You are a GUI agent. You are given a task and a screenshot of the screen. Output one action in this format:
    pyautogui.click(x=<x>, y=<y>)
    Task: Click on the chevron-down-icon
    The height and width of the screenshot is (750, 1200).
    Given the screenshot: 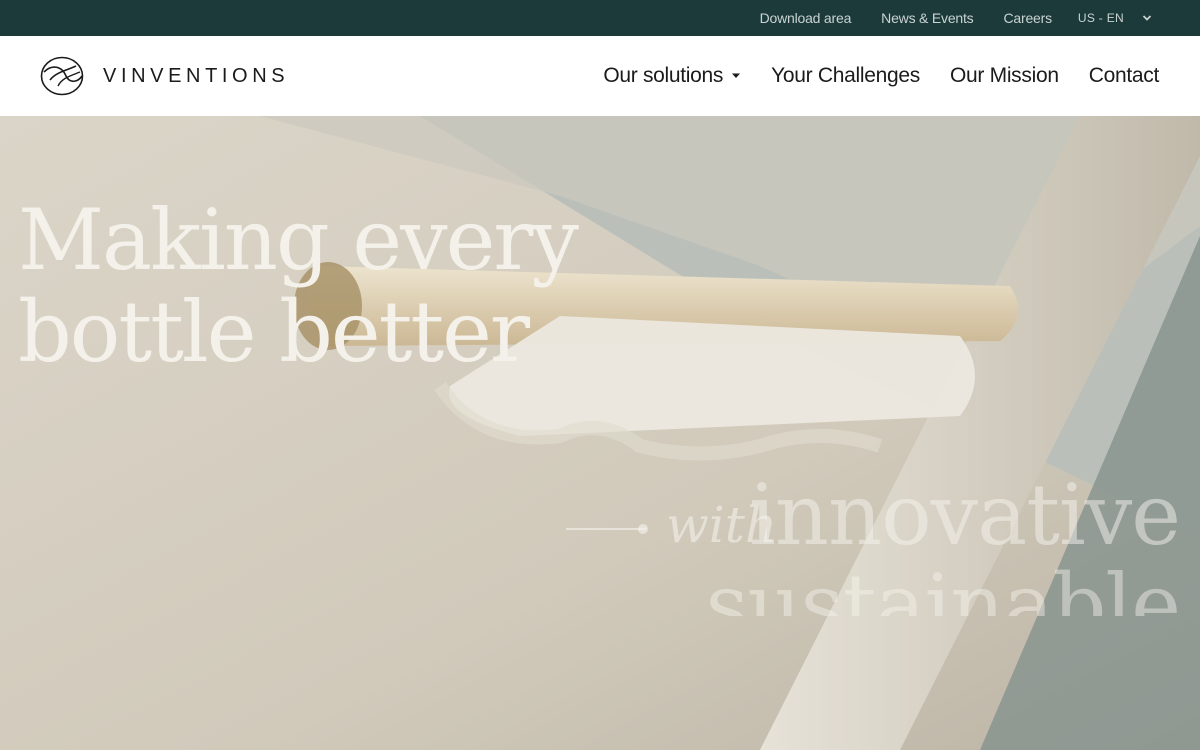 What is the action you would take?
    pyautogui.click(x=1147, y=18)
    